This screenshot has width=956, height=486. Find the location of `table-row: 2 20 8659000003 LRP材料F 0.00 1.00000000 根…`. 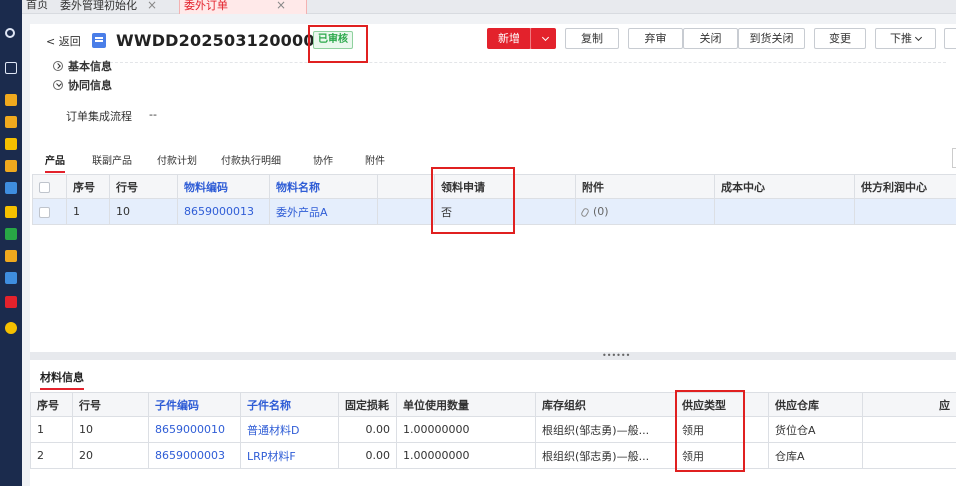

table-row: 2 20 8659000003 LRP材料F 0.00 1.00000000 根… is located at coordinates (493, 455).